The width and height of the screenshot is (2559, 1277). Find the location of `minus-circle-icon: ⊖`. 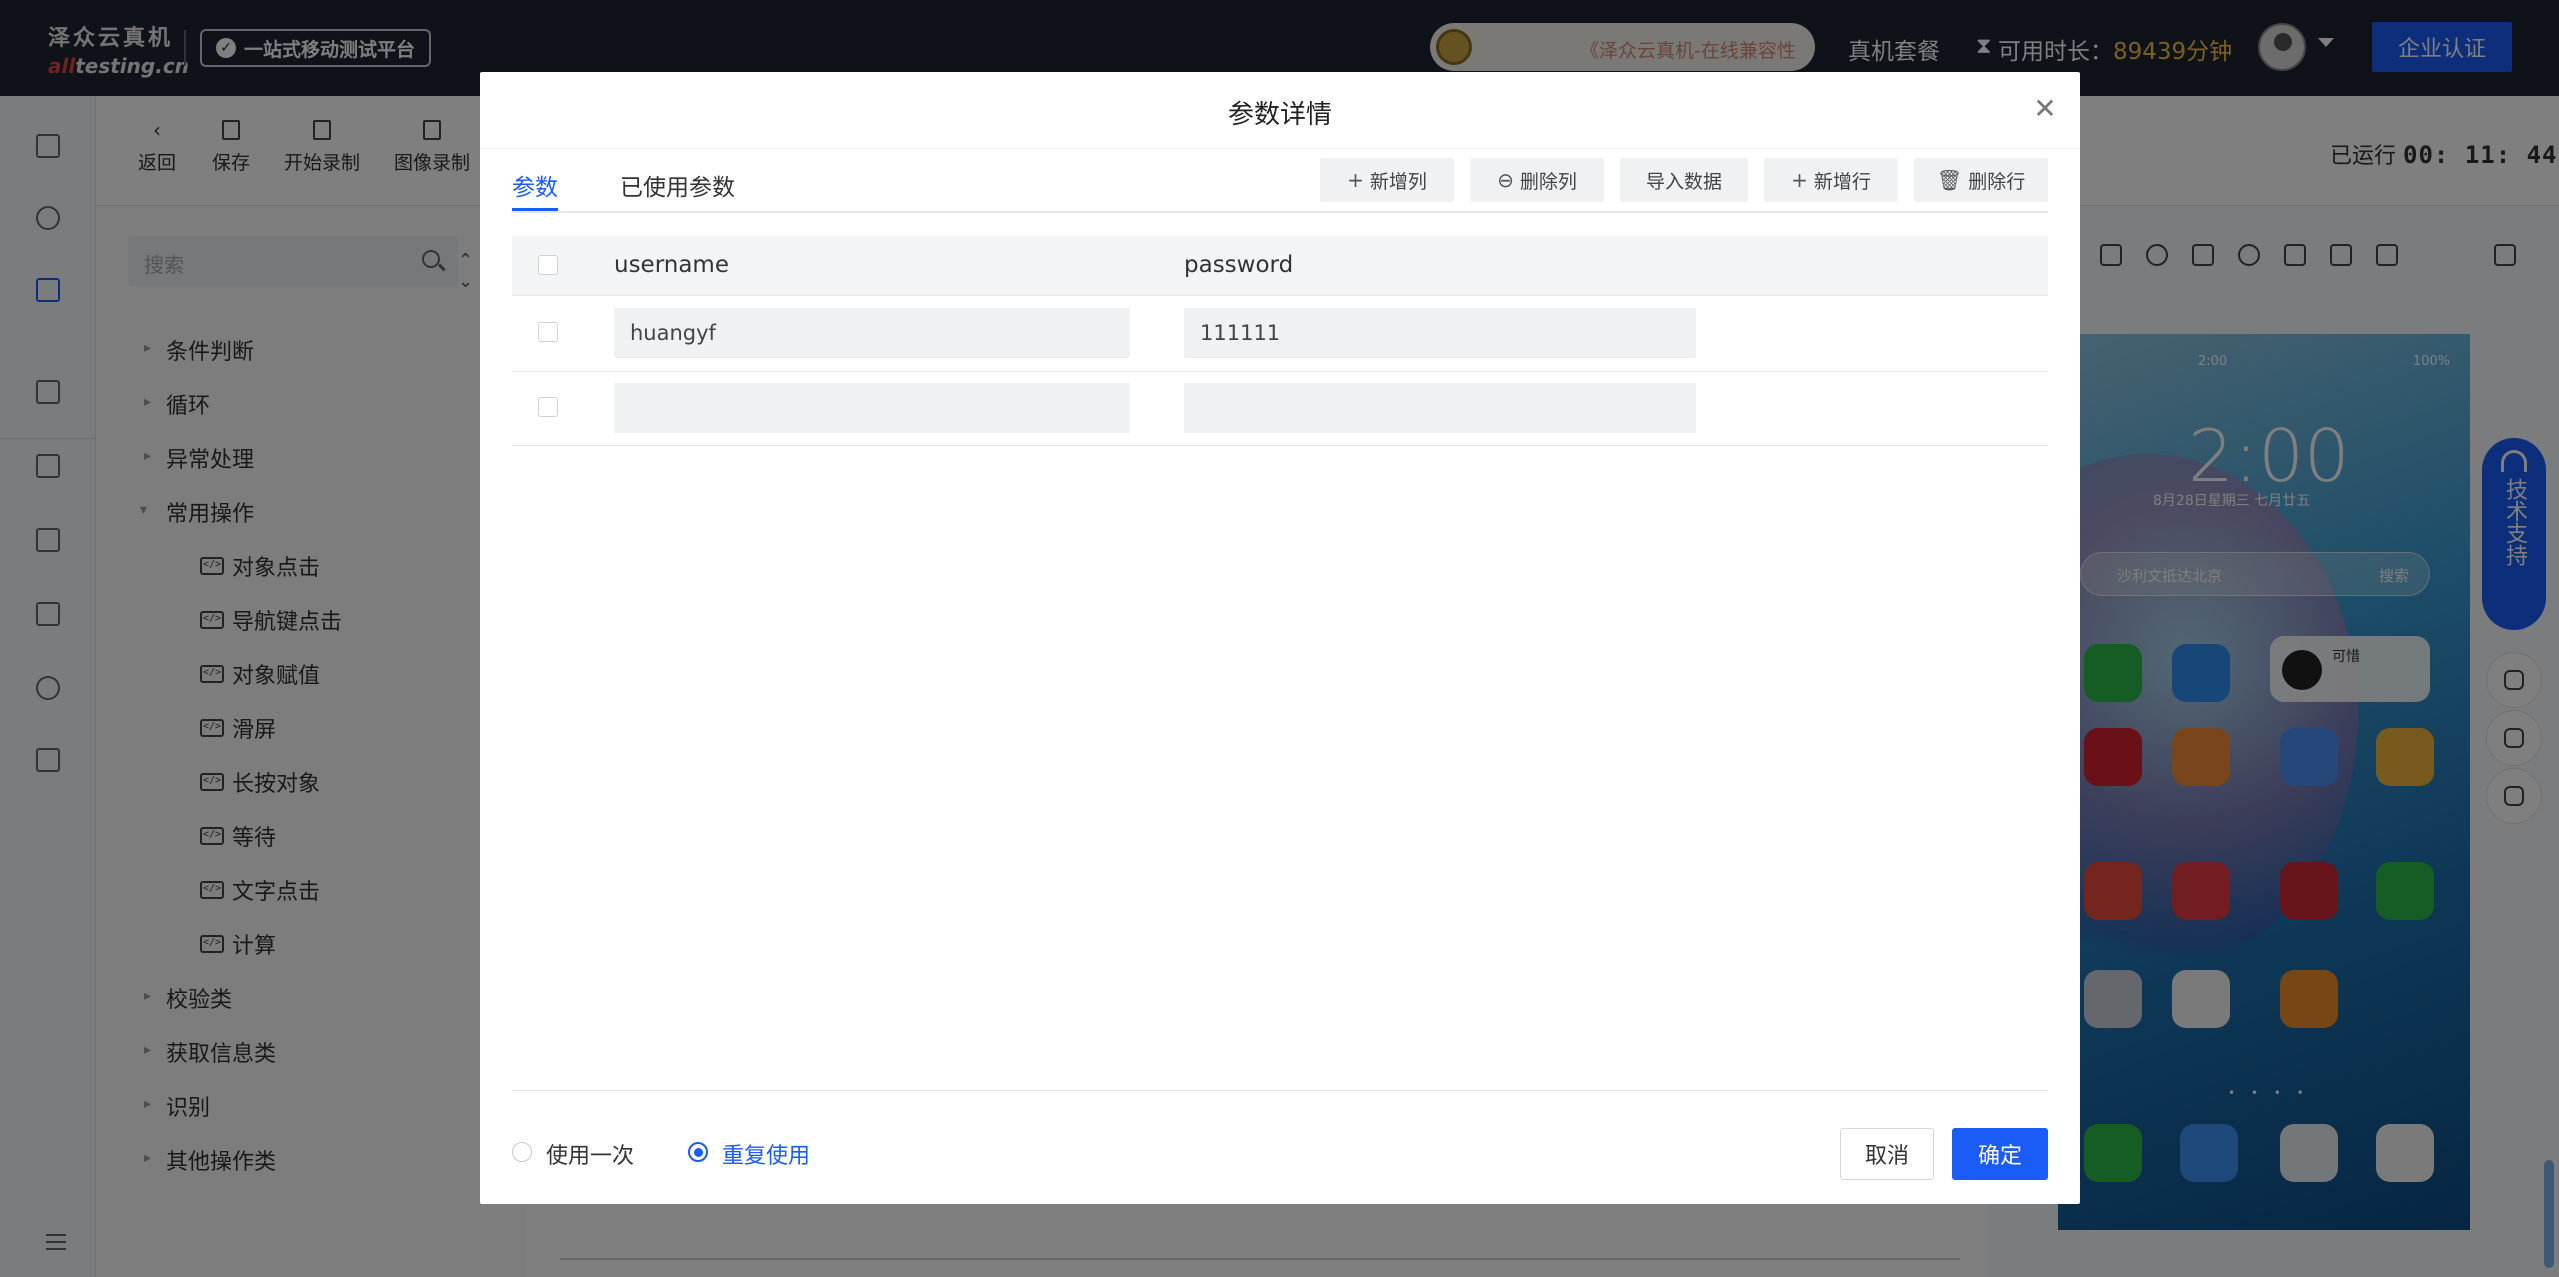

minus-circle-icon: ⊖ is located at coordinates (1505, 180).